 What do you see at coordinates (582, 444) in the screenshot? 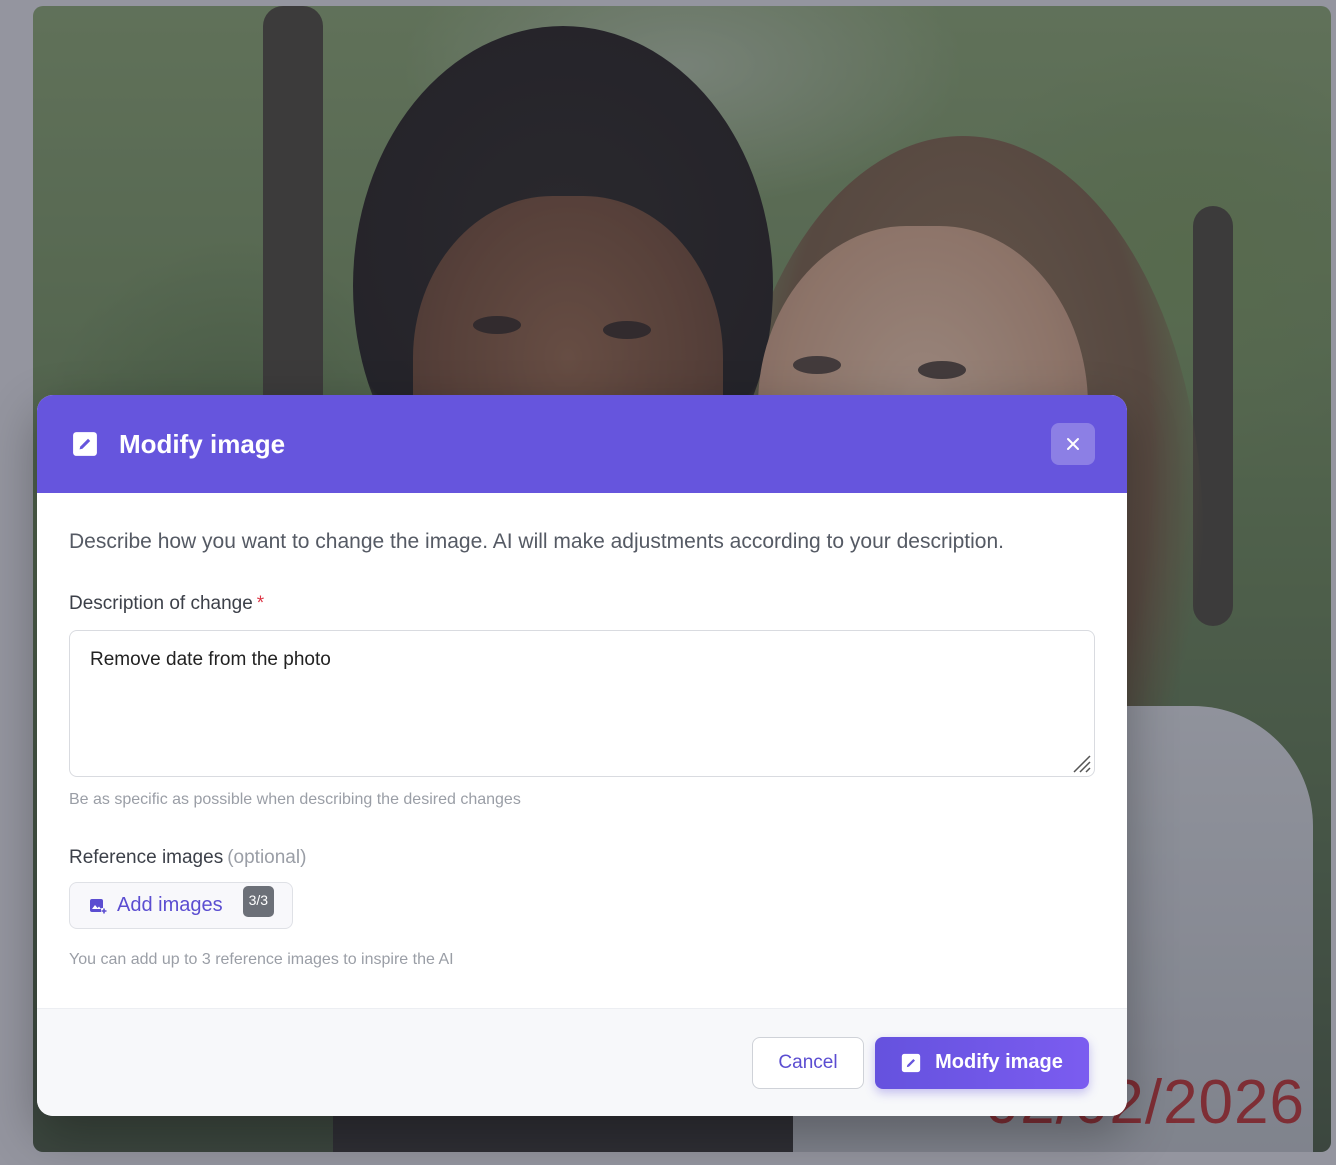
I see `dialog-header: Modify image` at bounding box center [582, 444].